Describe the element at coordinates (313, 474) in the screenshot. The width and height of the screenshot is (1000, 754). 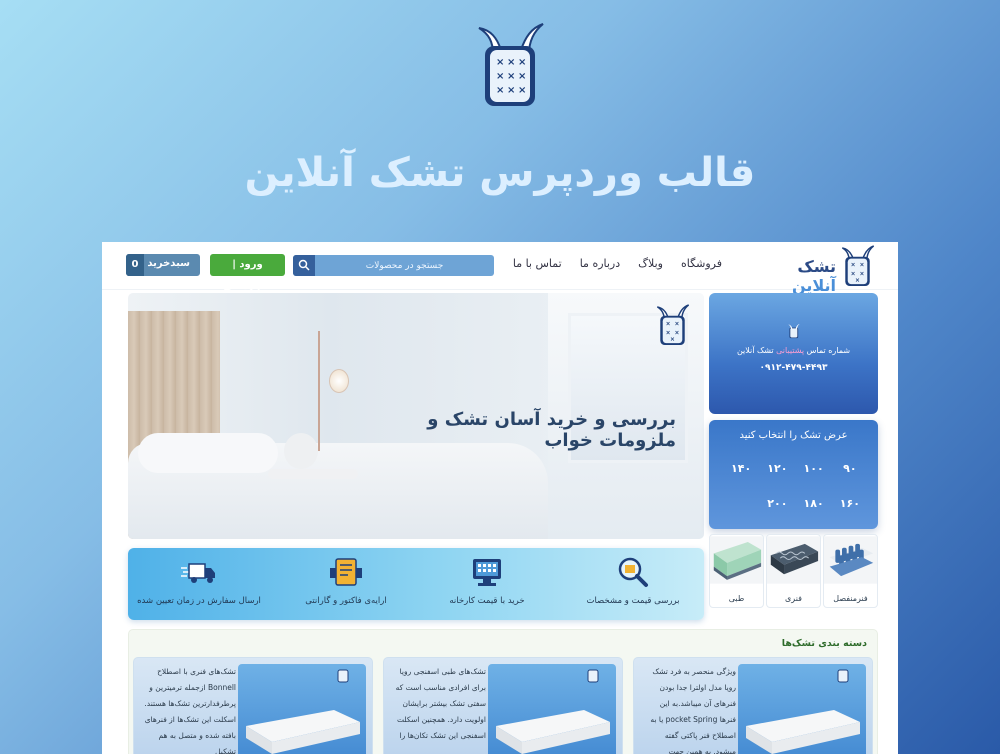
I see `slider-table` at that location.